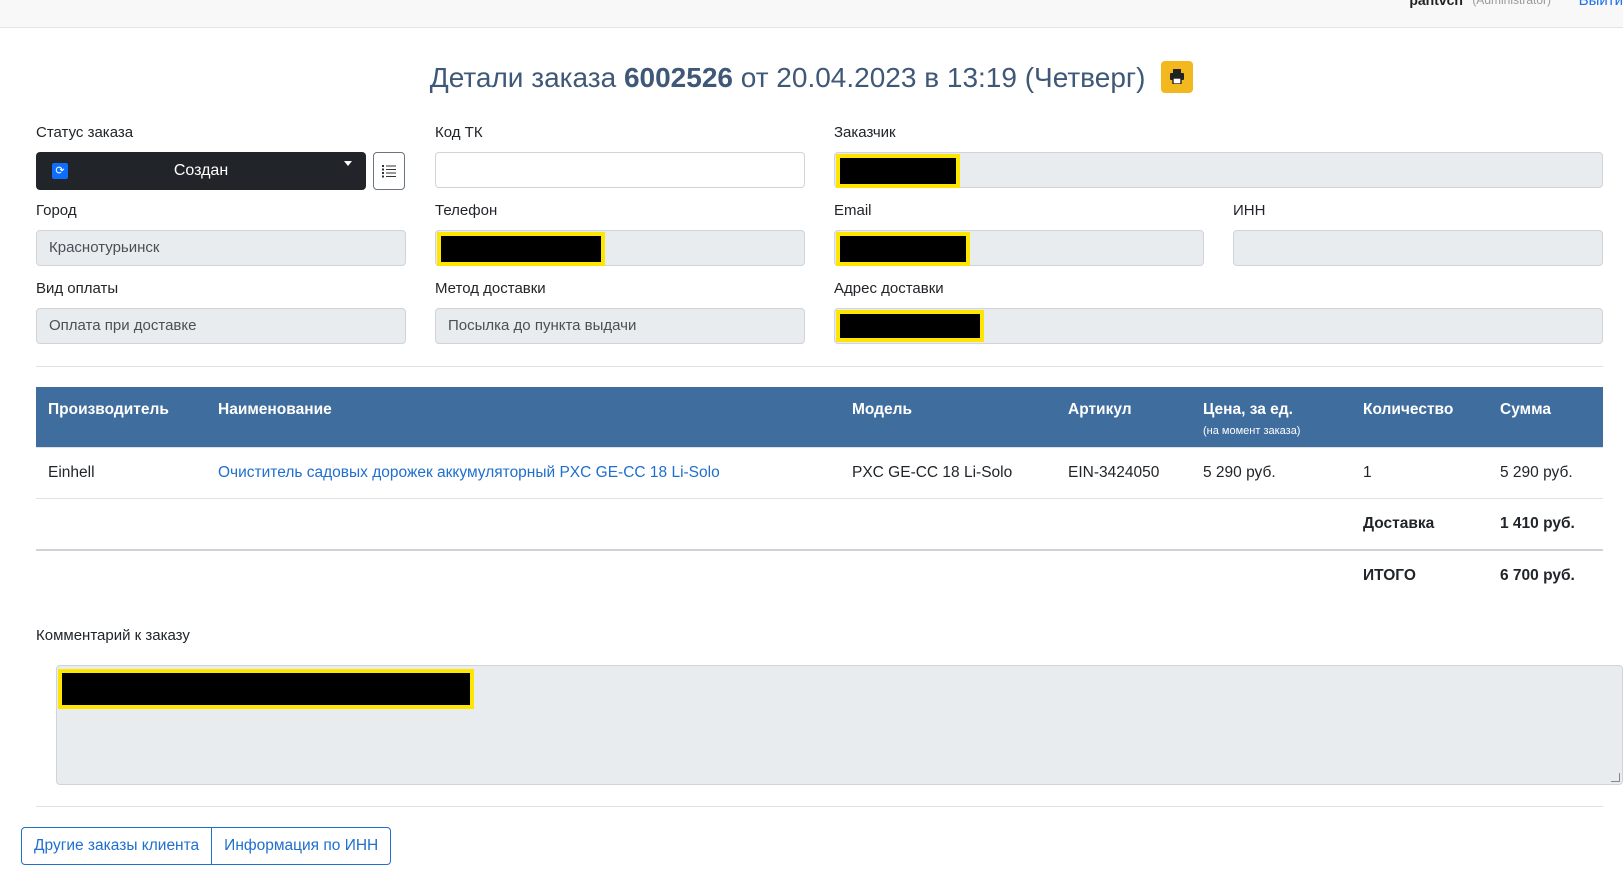 The height and width of the screenshot is (885, 1623). What do you see at coordinates (1419, 417) in the screenshot?
I see `col-qty: Количество` at bounding box center [1419, 417].